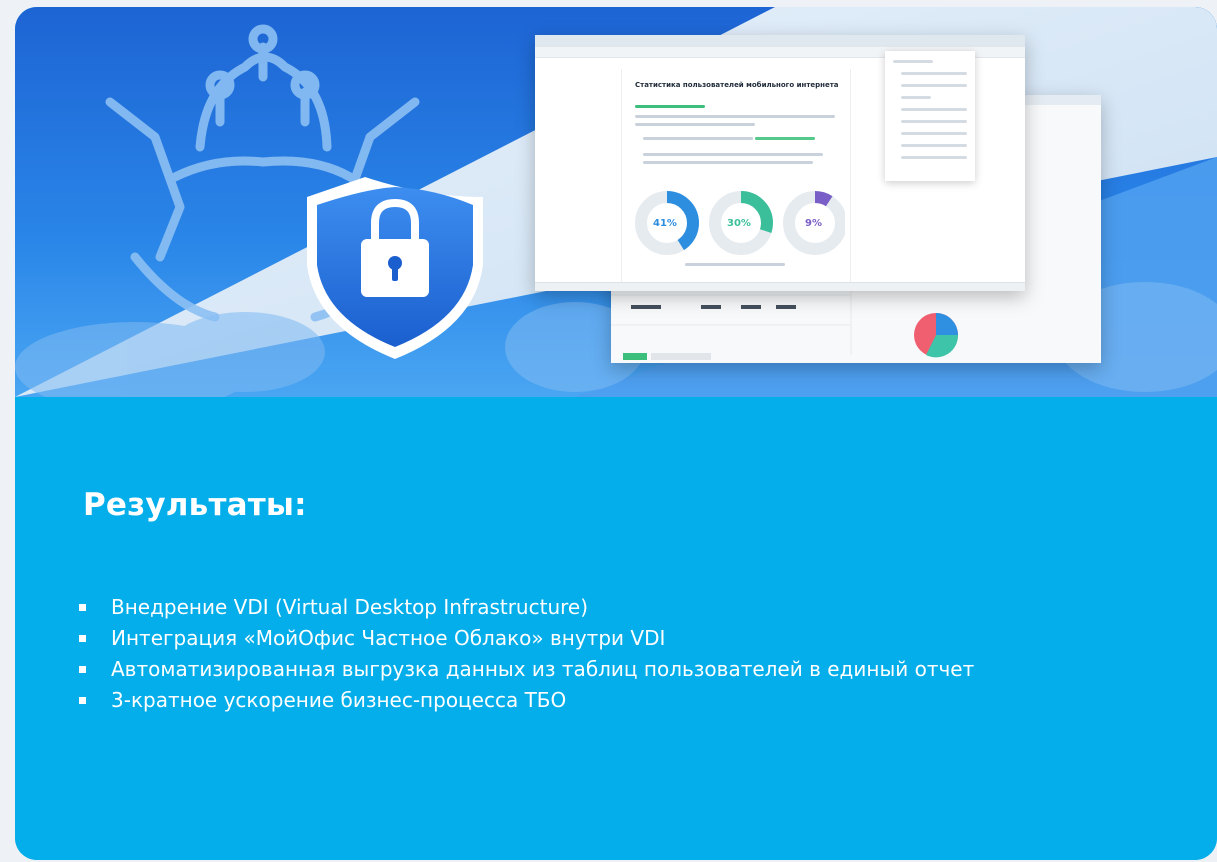 The image size is (1217, 862). I want to click on results-heading: Результаты:, so click(195, 505).